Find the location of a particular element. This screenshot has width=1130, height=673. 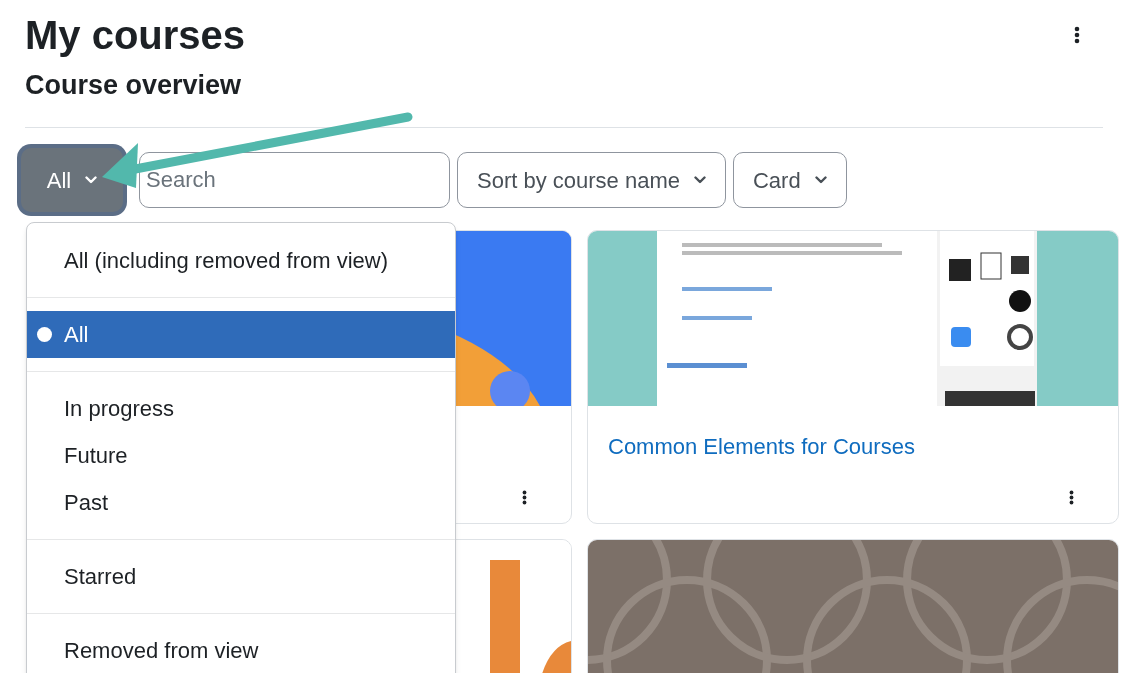

menu-item: All (including removed from view) is located at coordinates (241, 260).